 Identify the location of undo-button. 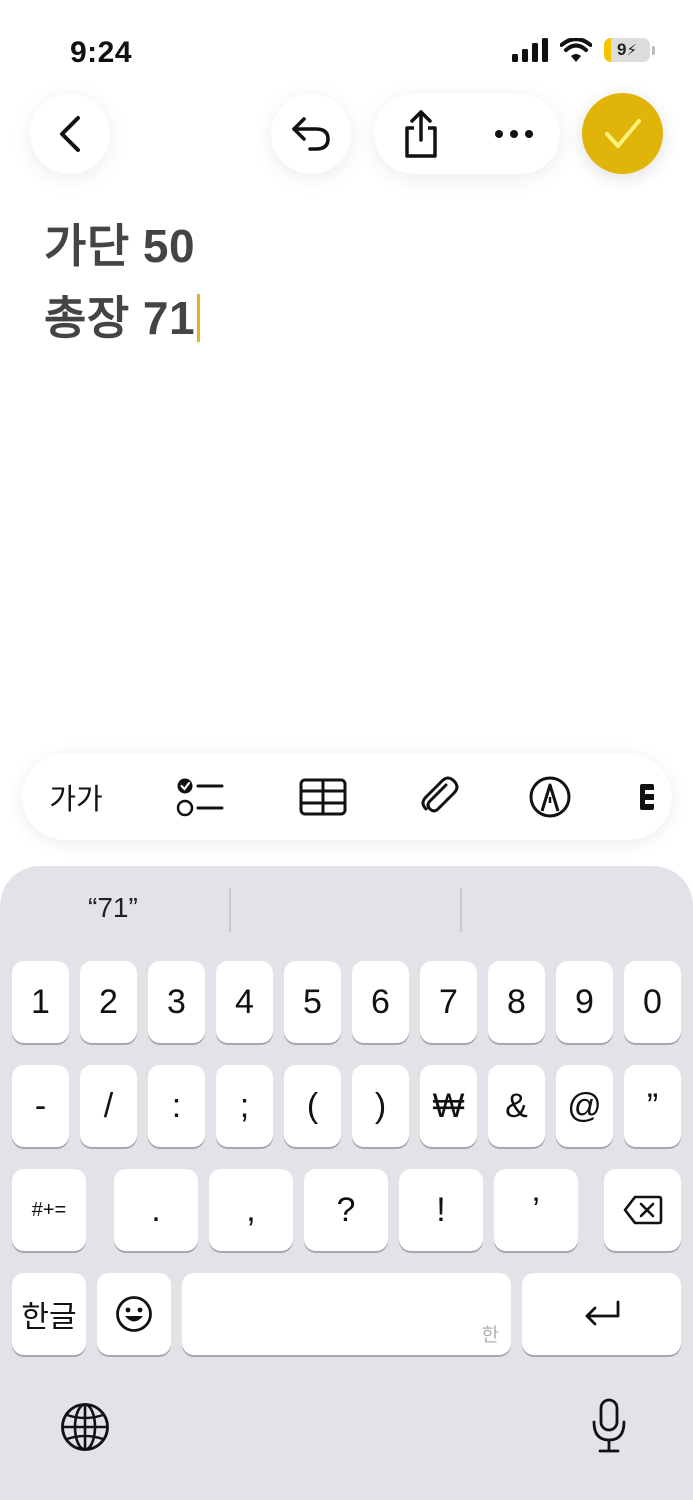
(311, 134).